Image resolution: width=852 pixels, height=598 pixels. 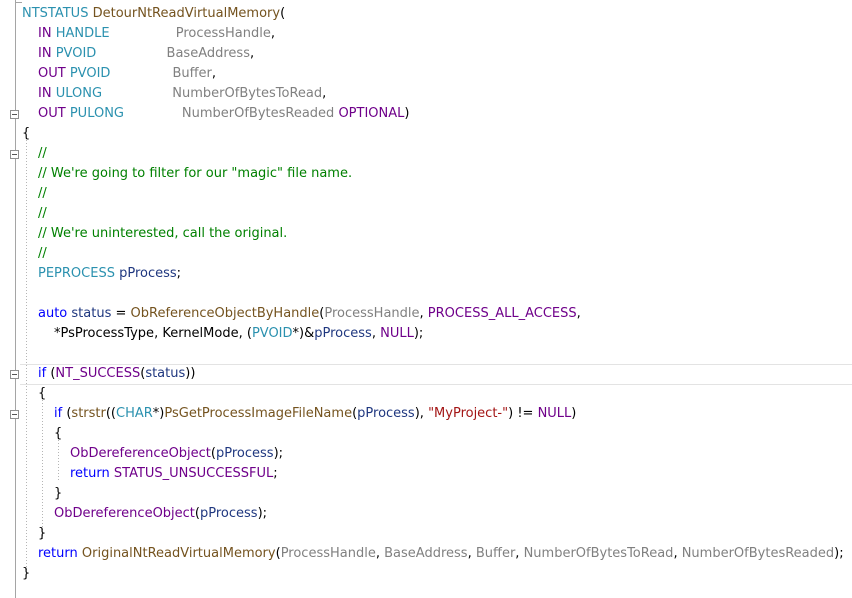 What do you see at coordinates (186, 13) in the screenshot?
I see `token-fn: DetourNtReadVirtualMemory` at bounding box center [186, 13].